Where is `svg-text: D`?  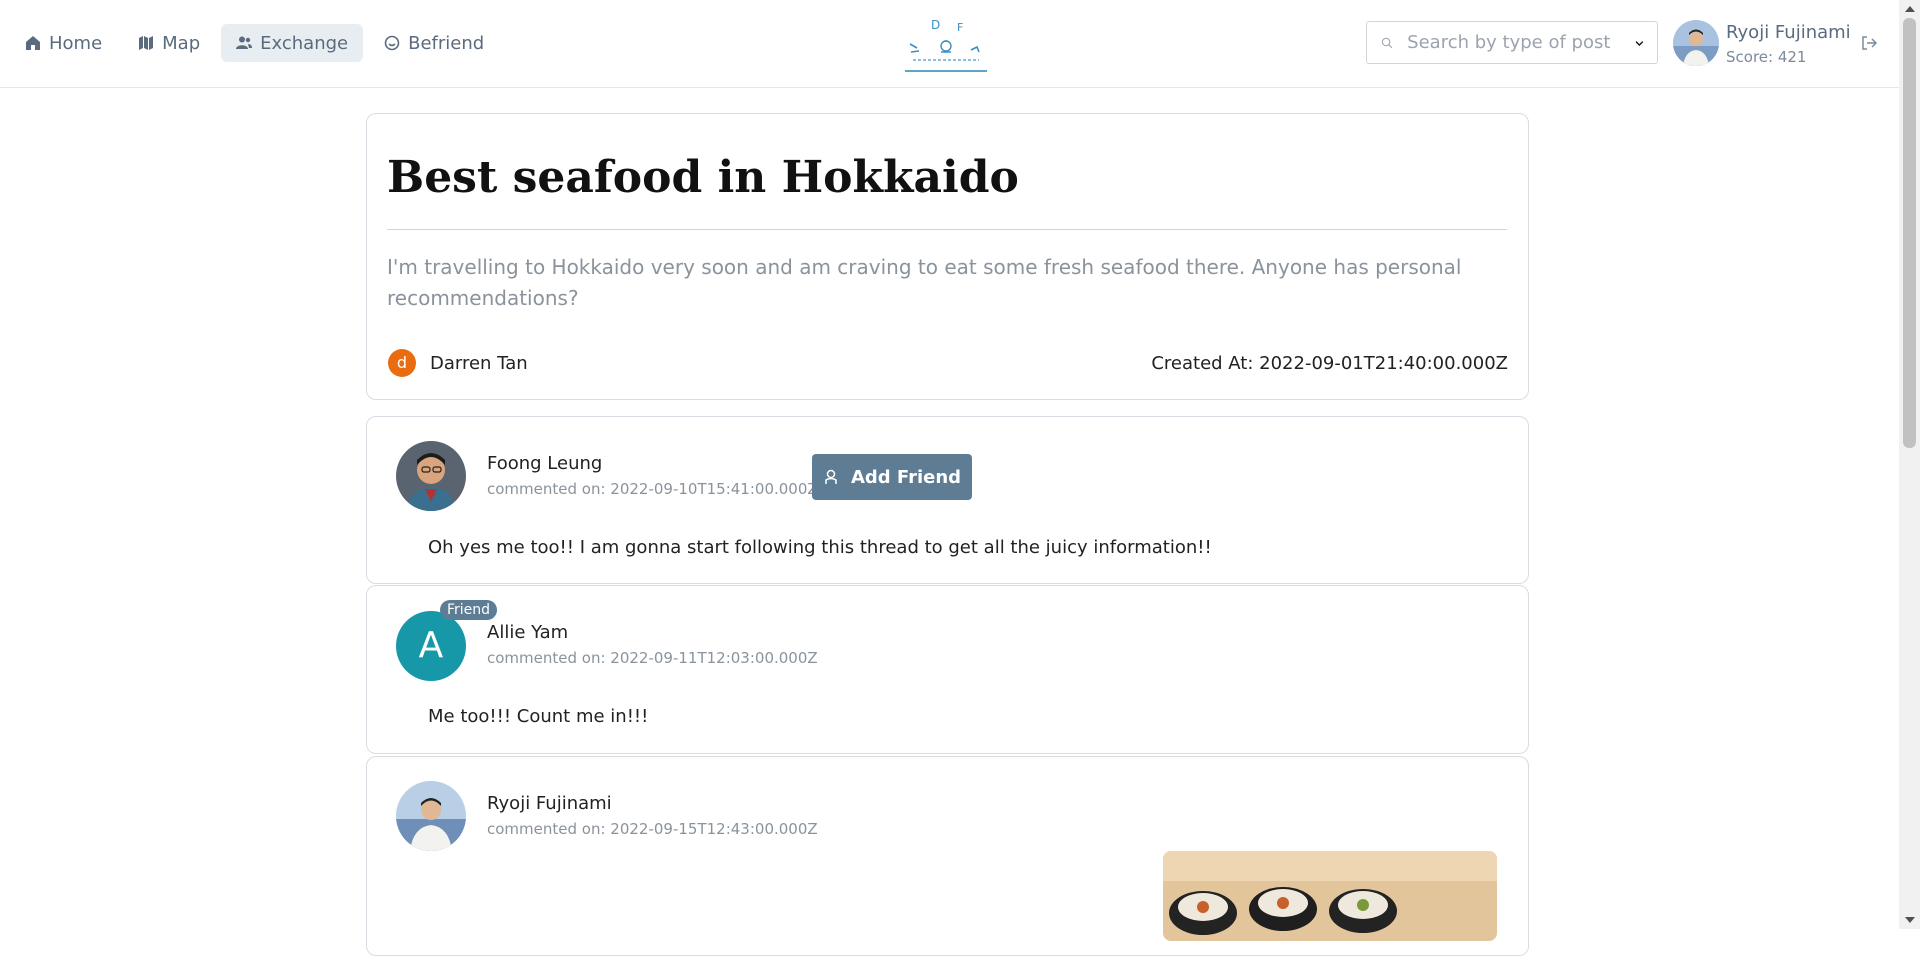 svg-text: D is located at coordinates (935, 25).